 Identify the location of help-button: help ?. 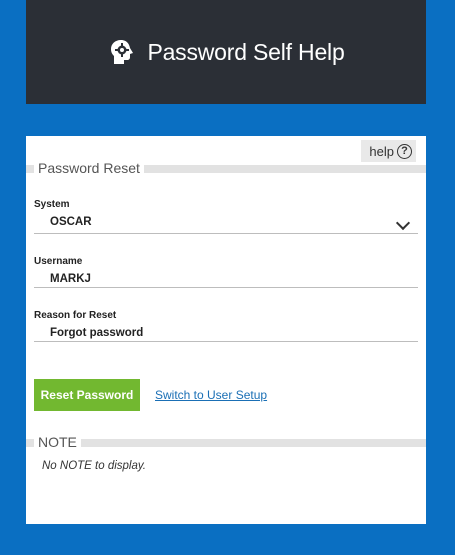
(388, 151).